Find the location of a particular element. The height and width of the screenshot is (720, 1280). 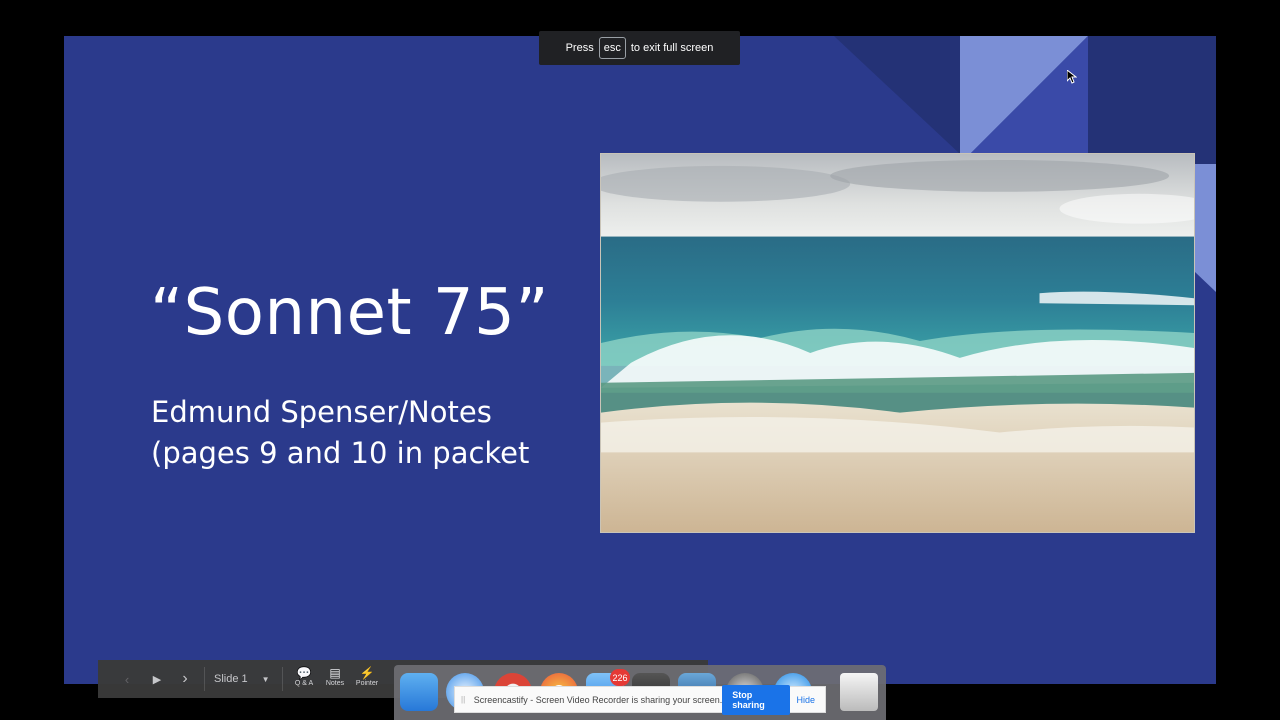

caret-down-icon: ▼ is located at coordinates (265, 679).